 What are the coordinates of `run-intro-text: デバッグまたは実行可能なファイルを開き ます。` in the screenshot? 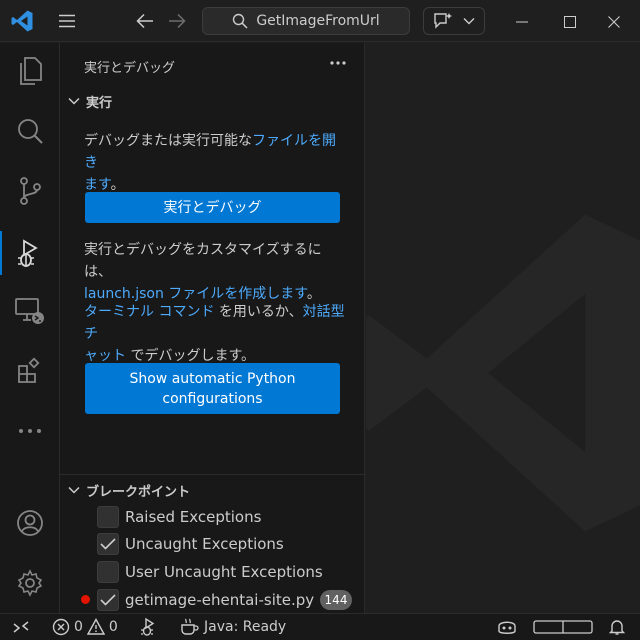 It's located at (210, 163).